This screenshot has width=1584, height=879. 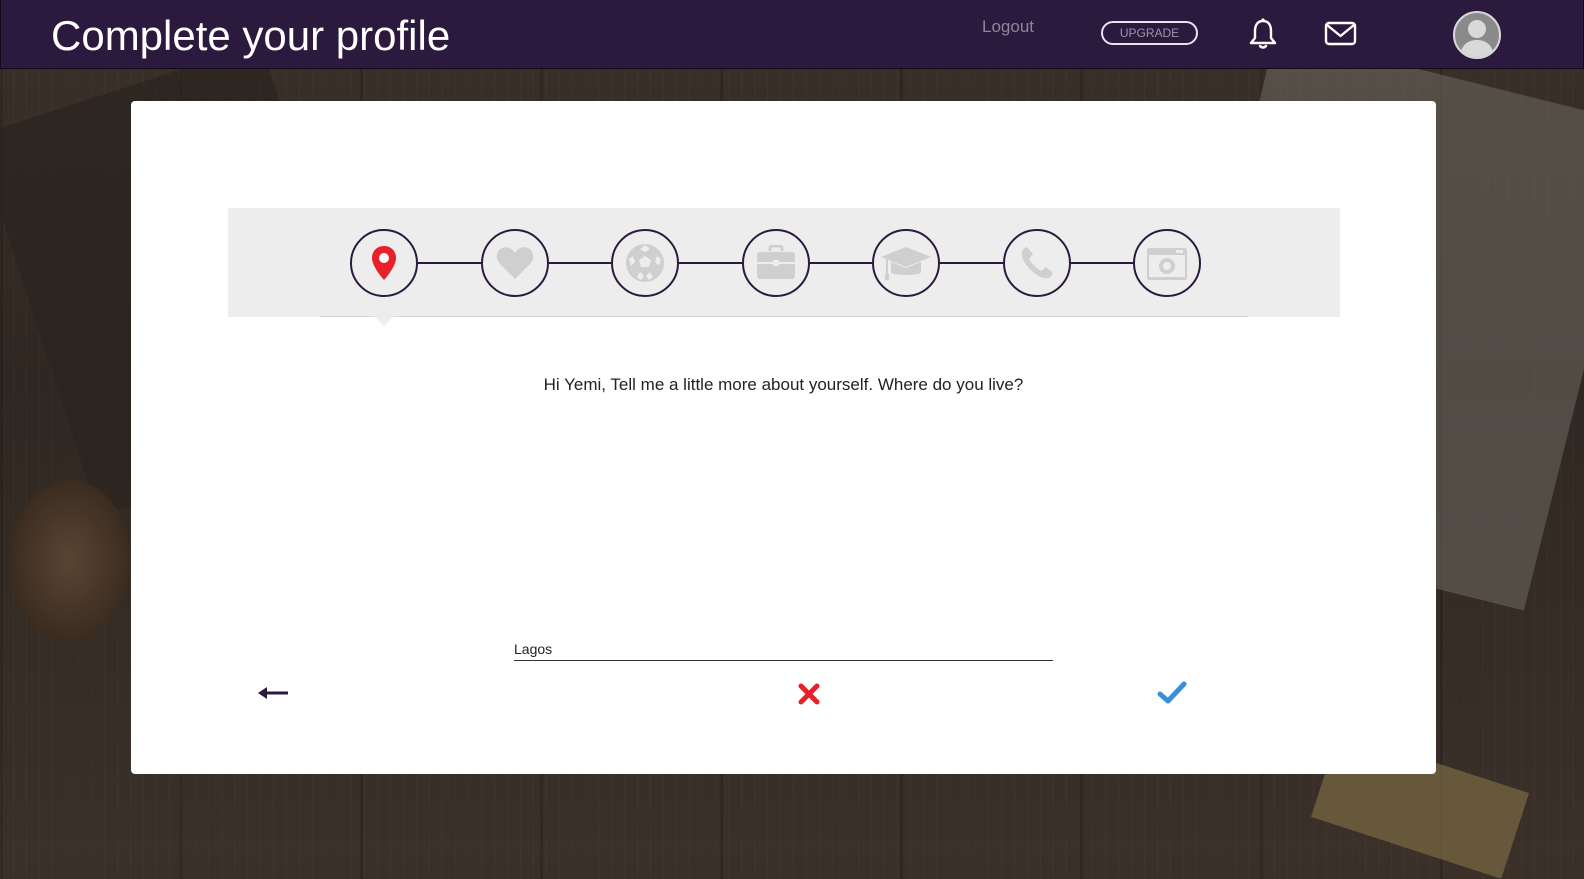 What do you see at coordinates (1340, 34) in the screenshot?
I see `mail-icon` at bounding box center [1340, 34].